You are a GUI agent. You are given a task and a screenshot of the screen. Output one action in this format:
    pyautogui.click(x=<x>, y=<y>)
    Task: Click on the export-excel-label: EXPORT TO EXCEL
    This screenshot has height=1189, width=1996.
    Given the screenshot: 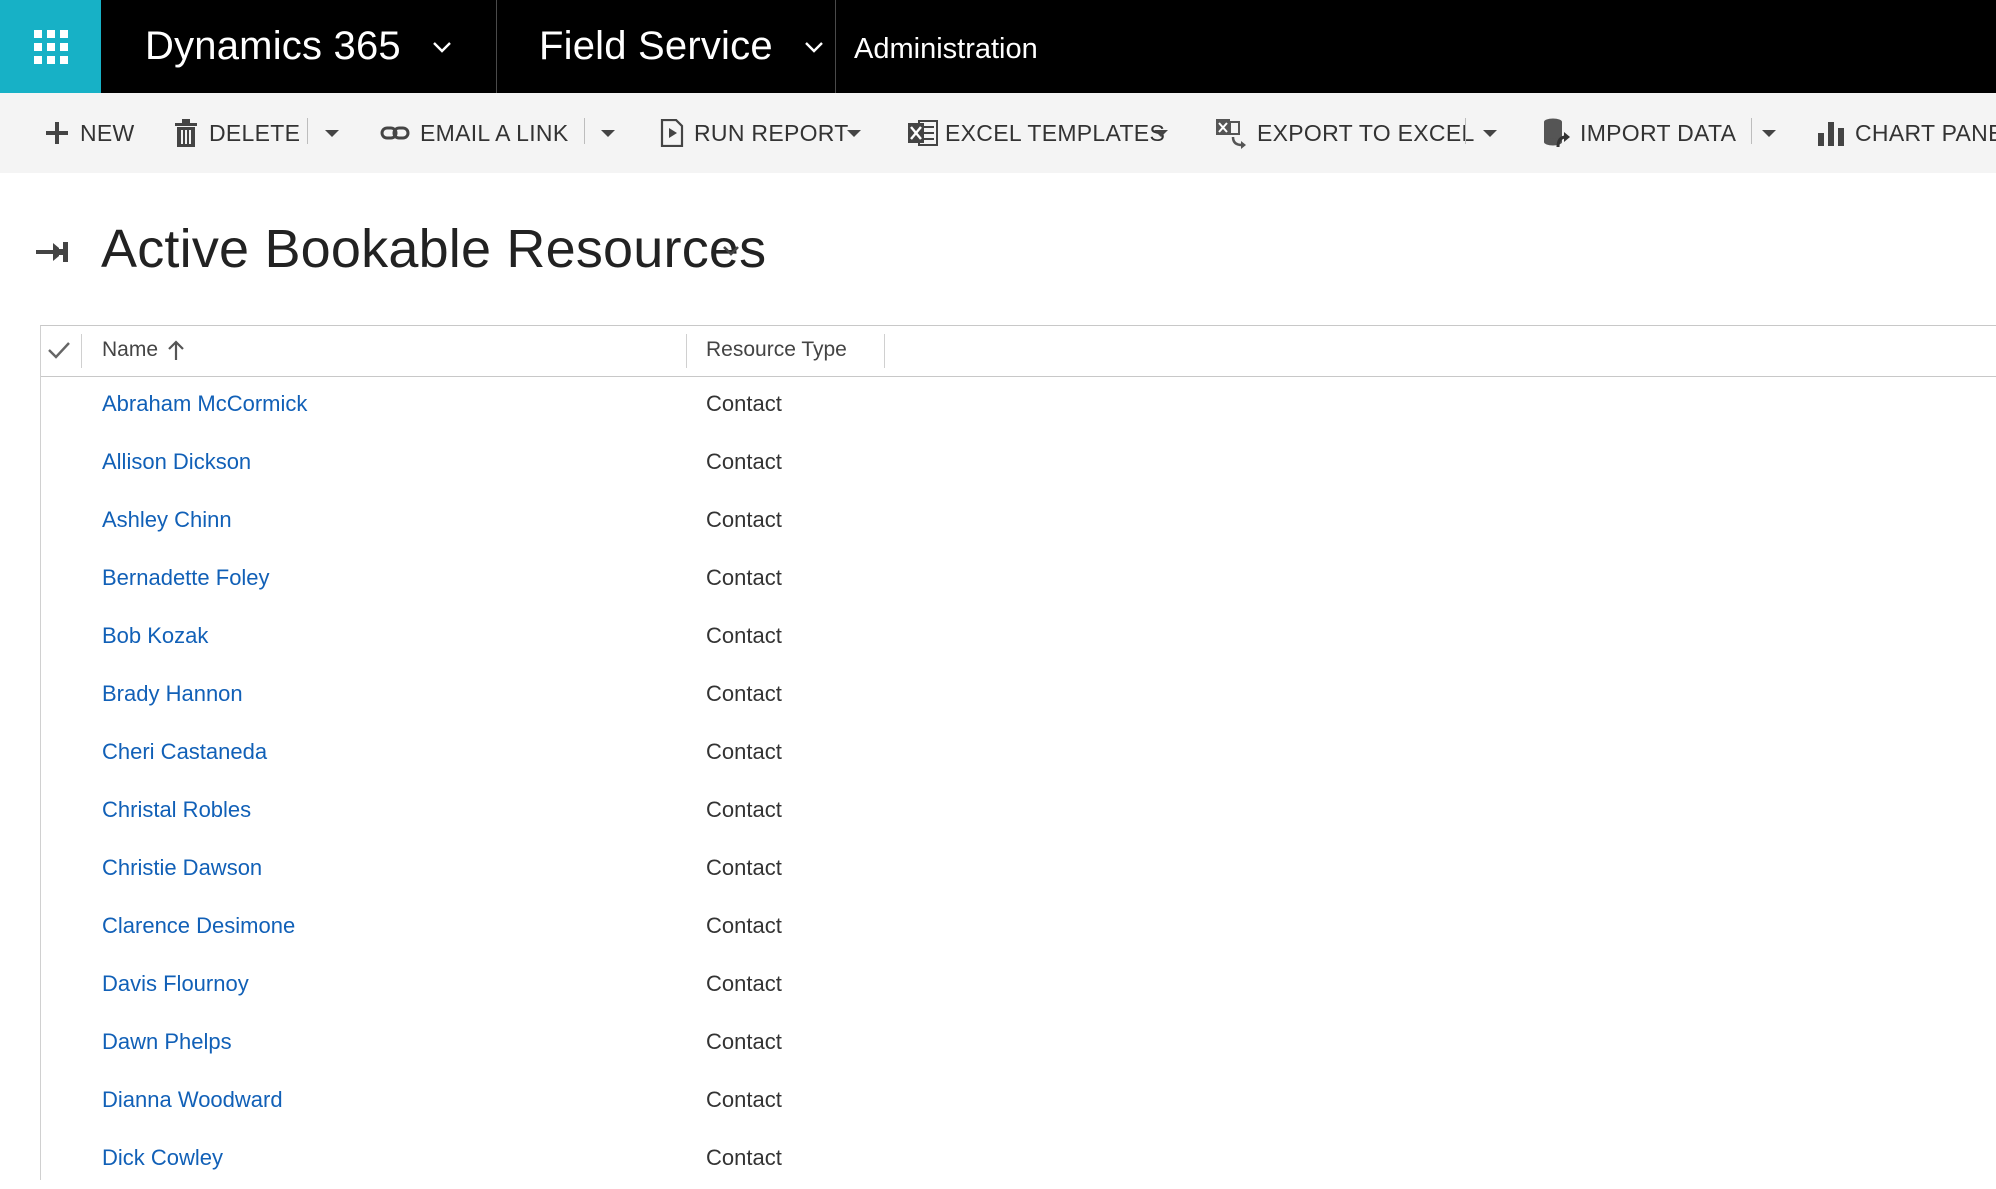 What is the action you would take?
    pyautogui.click(x=1366, y=132)
    